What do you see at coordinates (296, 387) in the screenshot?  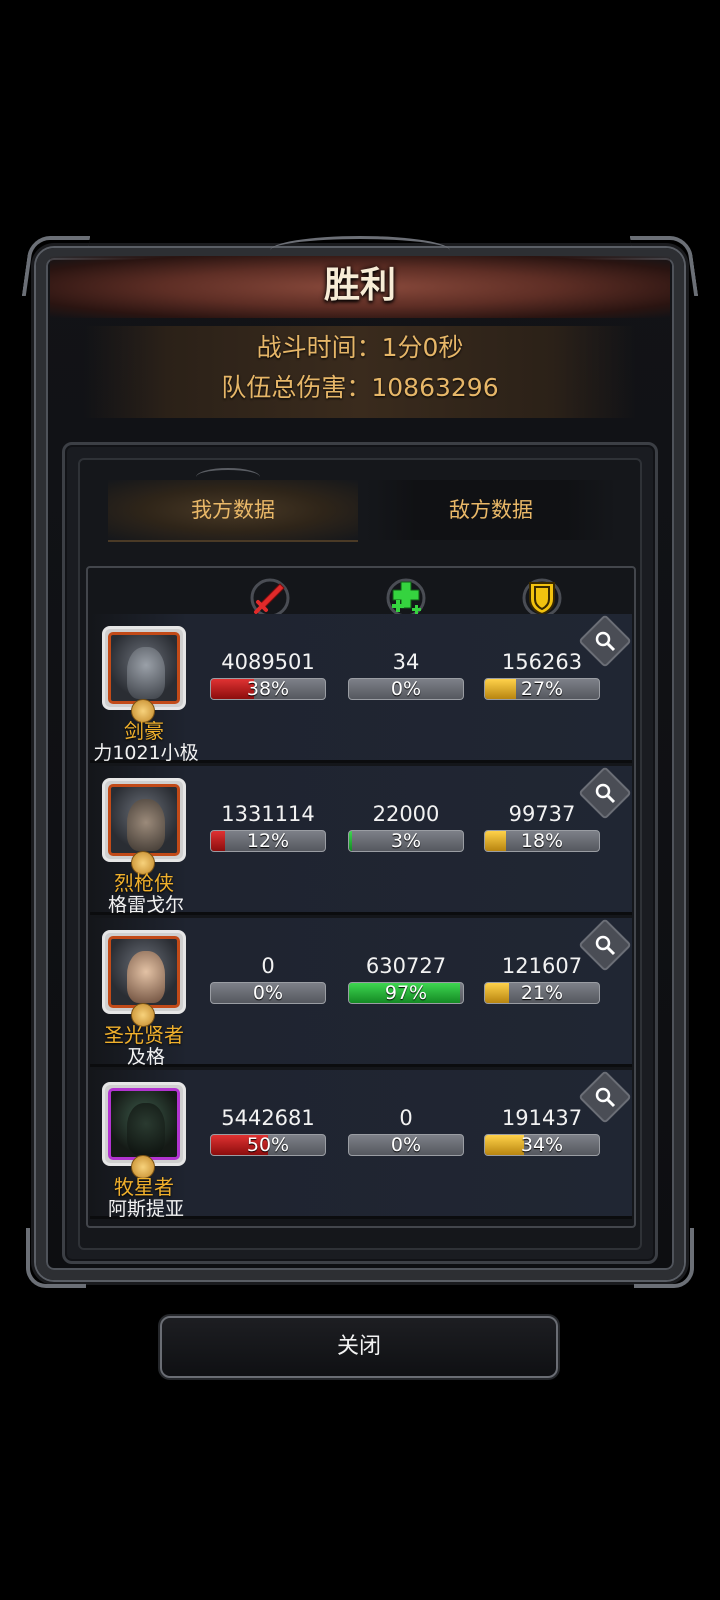 I see `team-damage-label: 队伍总伤害：` at bounding box center [296, 387].